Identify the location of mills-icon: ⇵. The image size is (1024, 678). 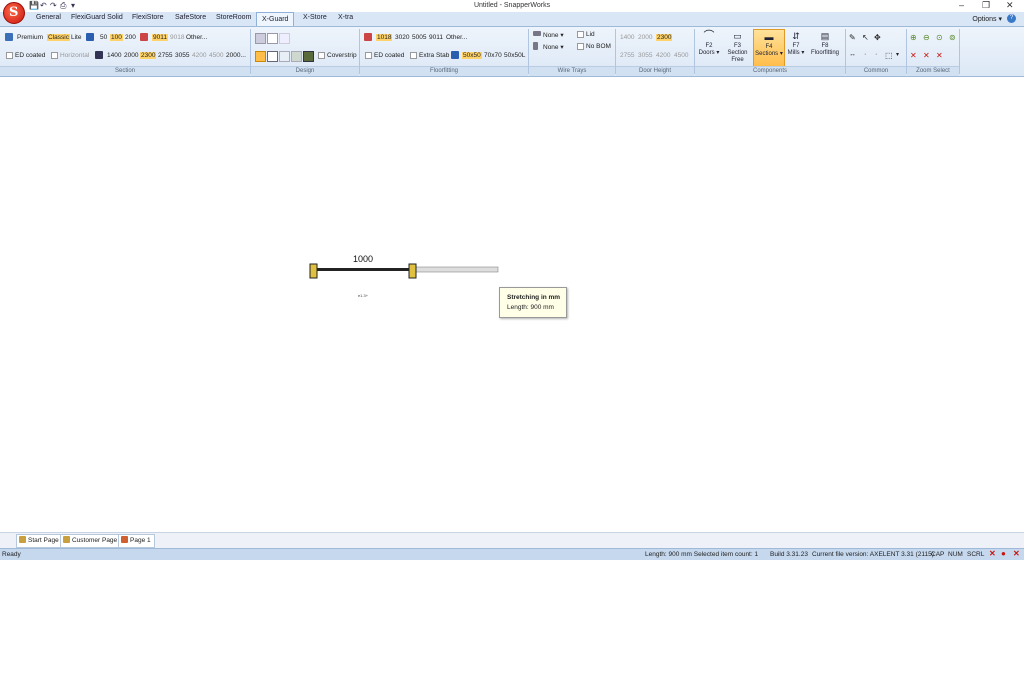
(796, 36).